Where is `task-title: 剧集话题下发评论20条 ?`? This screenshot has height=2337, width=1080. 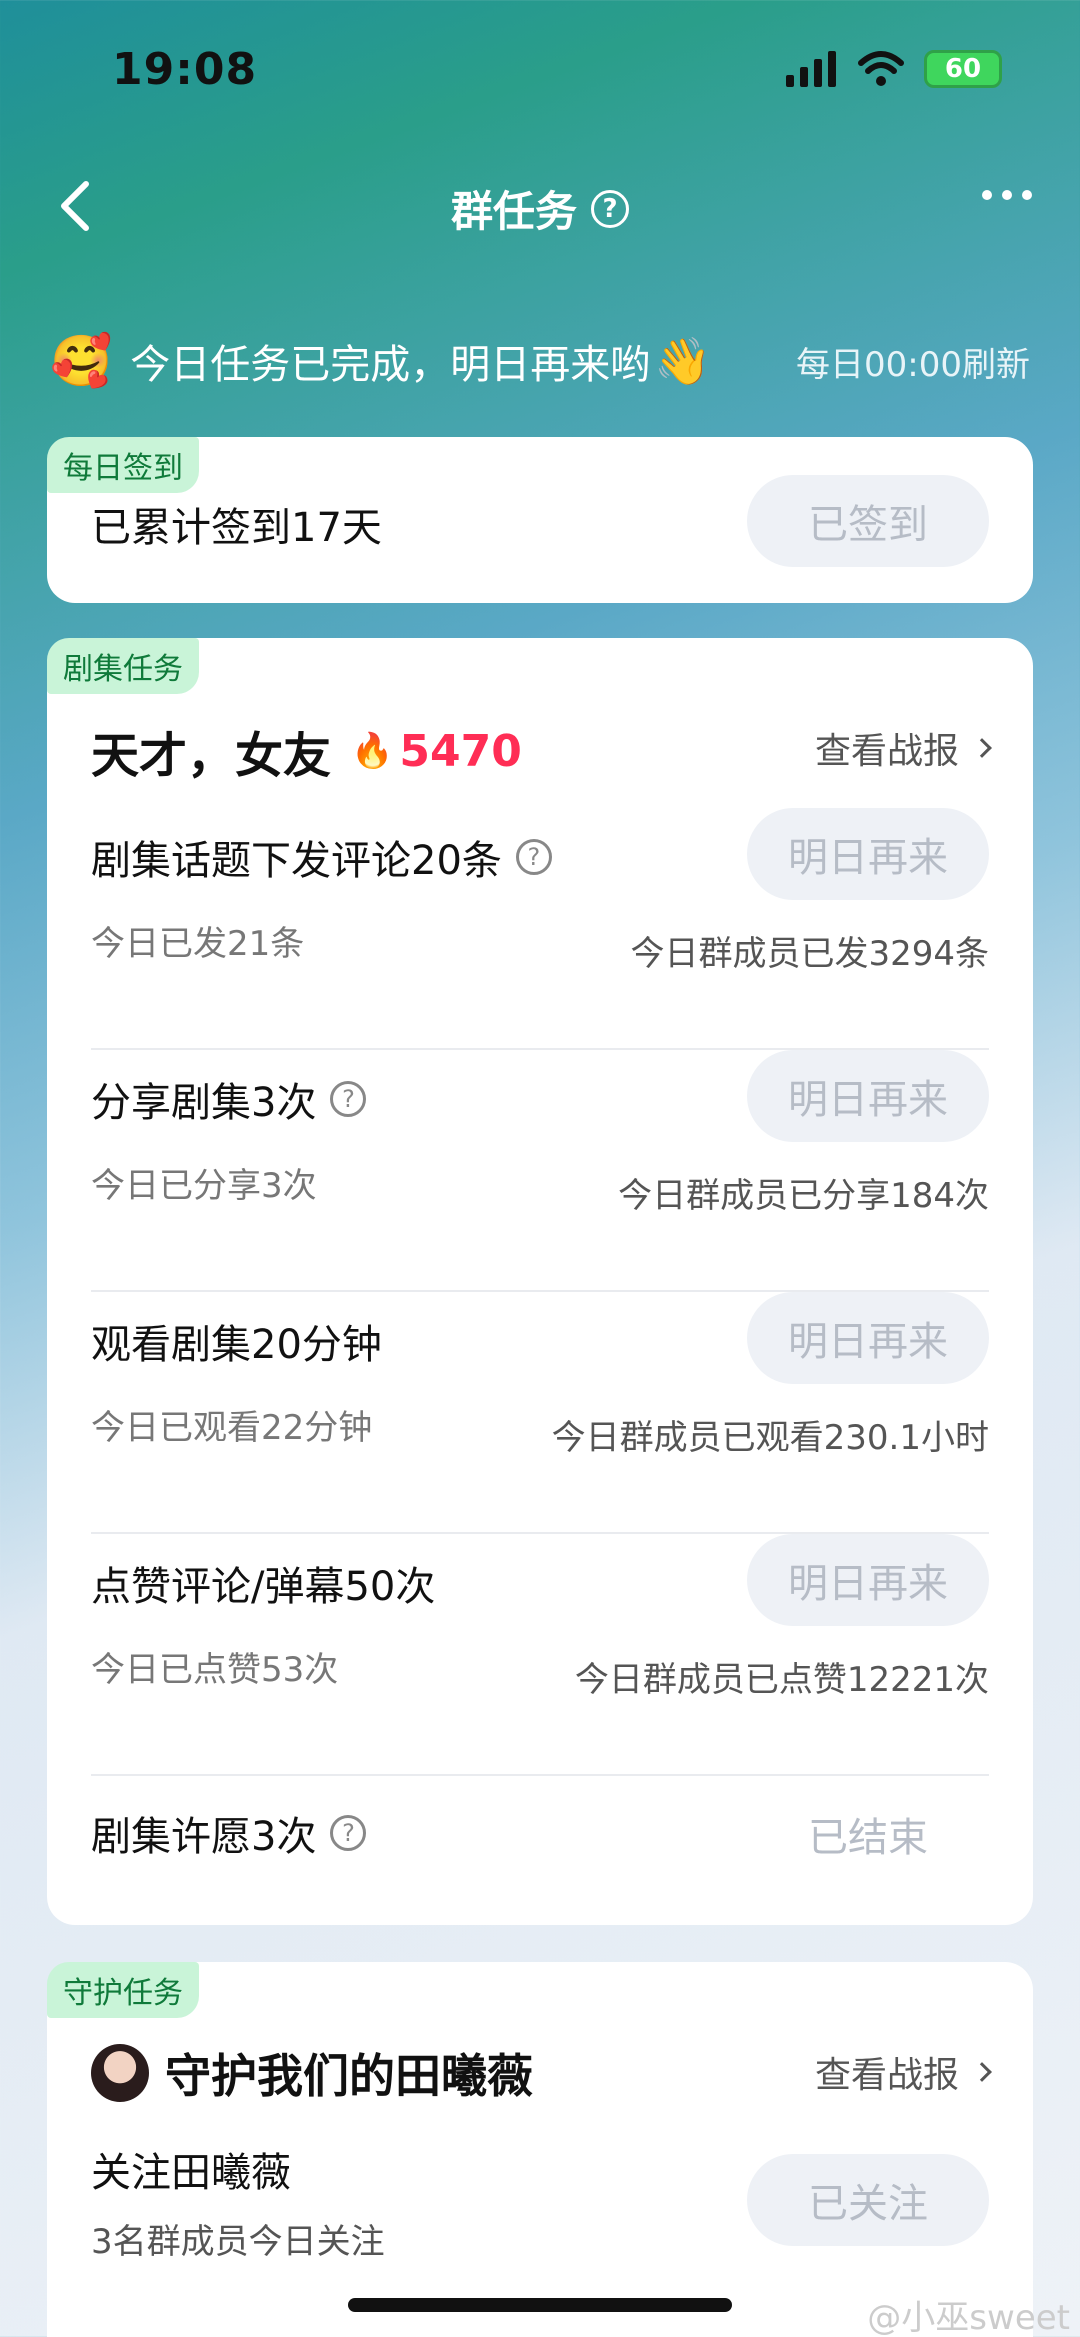
task-title: 剧集话题下发评论20条 ? is located at coordinates (321, 857).